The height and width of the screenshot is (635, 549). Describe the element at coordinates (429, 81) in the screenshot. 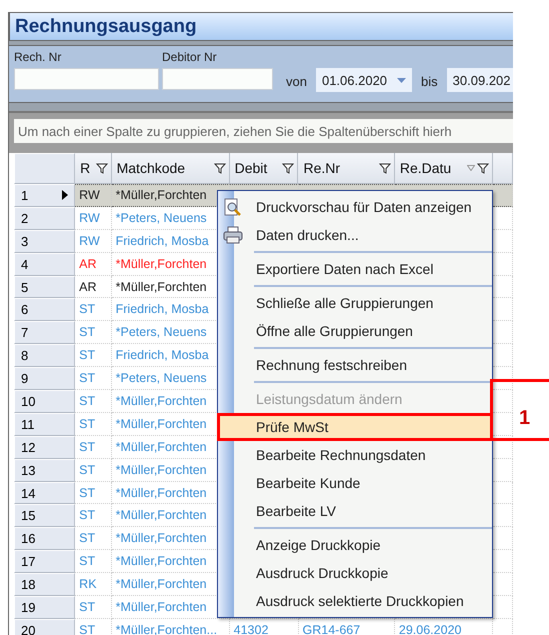

I see `field-label: bis` at that location.